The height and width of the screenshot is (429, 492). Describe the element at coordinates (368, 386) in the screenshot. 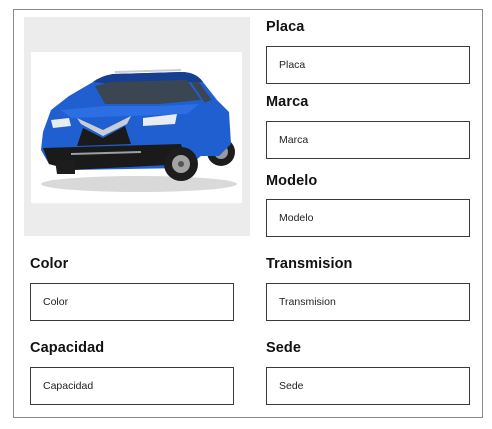

I see `sede-input: Sede` at that location.